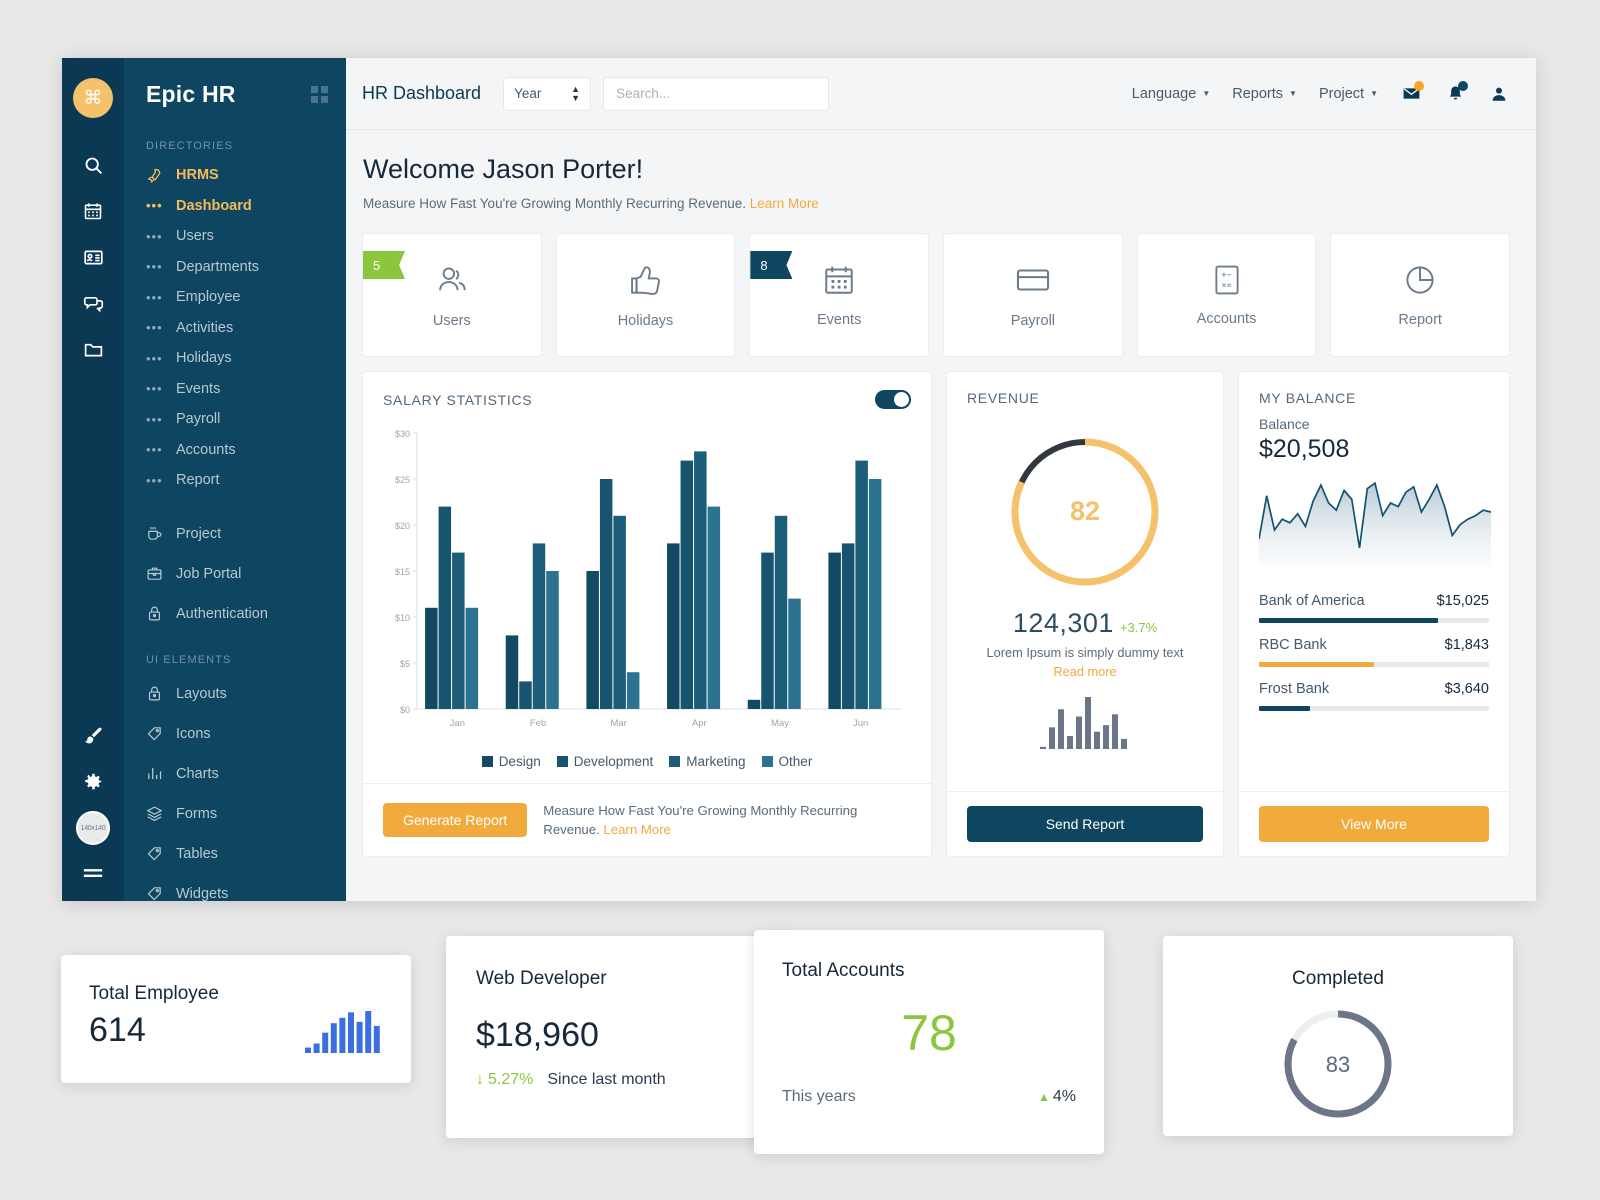 The height and width of the screenshot is (1200, 1600). I want to click on tile-accounts: +− ×= Accounts, so click(1226, 295).